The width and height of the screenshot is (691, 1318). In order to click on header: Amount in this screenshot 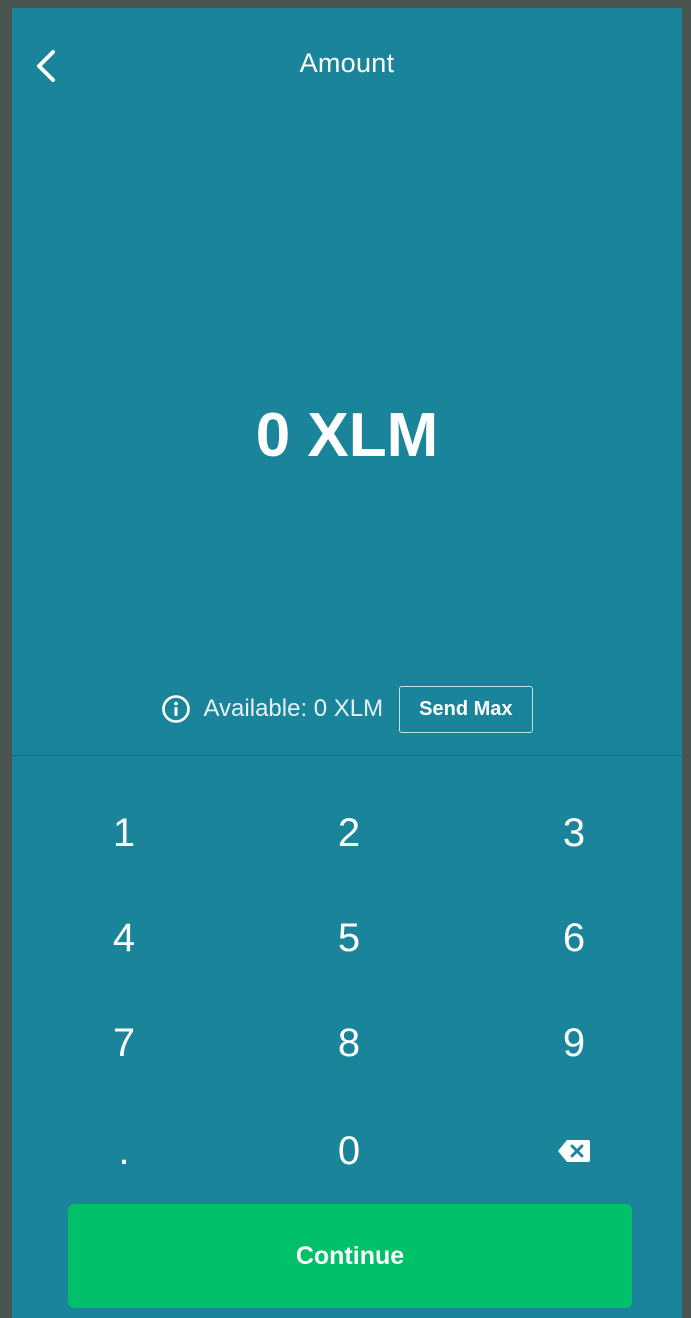, I will do `click(347, 63)`.